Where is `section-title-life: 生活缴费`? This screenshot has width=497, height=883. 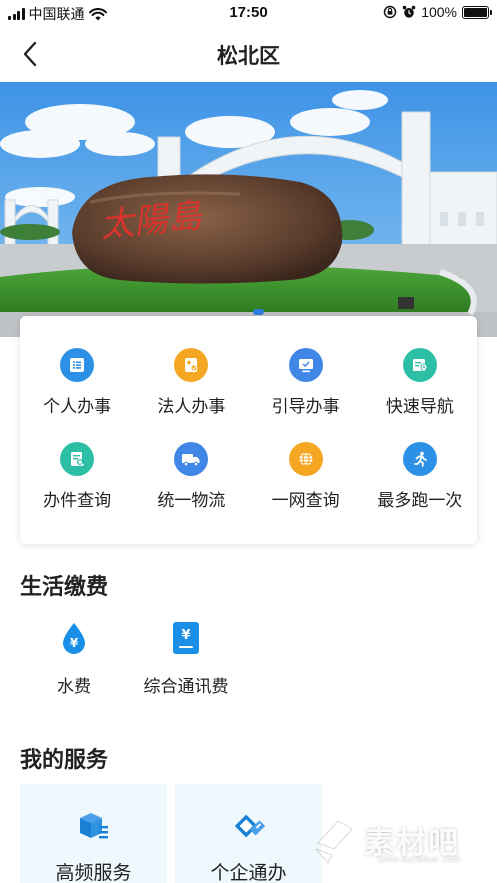 section-title-life: 生活缴费 is located at coordinates (64, 586).